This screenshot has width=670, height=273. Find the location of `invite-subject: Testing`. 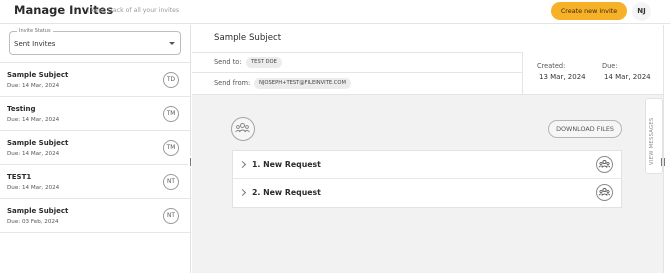

invite-subject: Testing is located at coordinates (21, 109).